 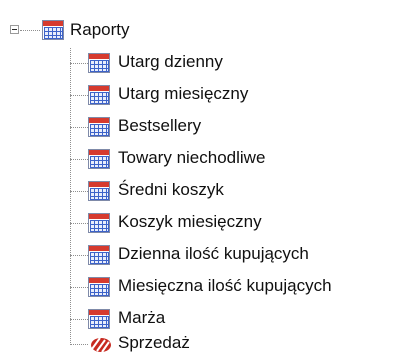 What do you see at coordinates (190, 221) in the screenshot?
I see `tree-node-label: Koszyk miesięczny` at bounding box center [190, 221].